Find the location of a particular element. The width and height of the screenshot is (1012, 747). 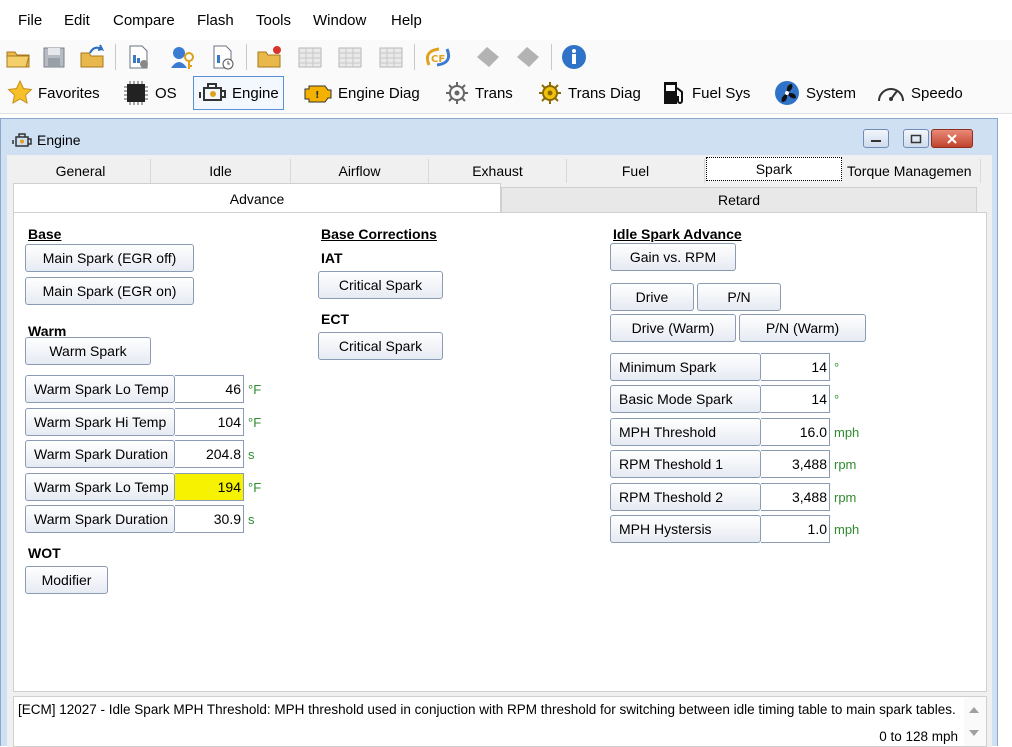

rpm-threshold-2-unit: rpm is located at coordinates (845, 497).